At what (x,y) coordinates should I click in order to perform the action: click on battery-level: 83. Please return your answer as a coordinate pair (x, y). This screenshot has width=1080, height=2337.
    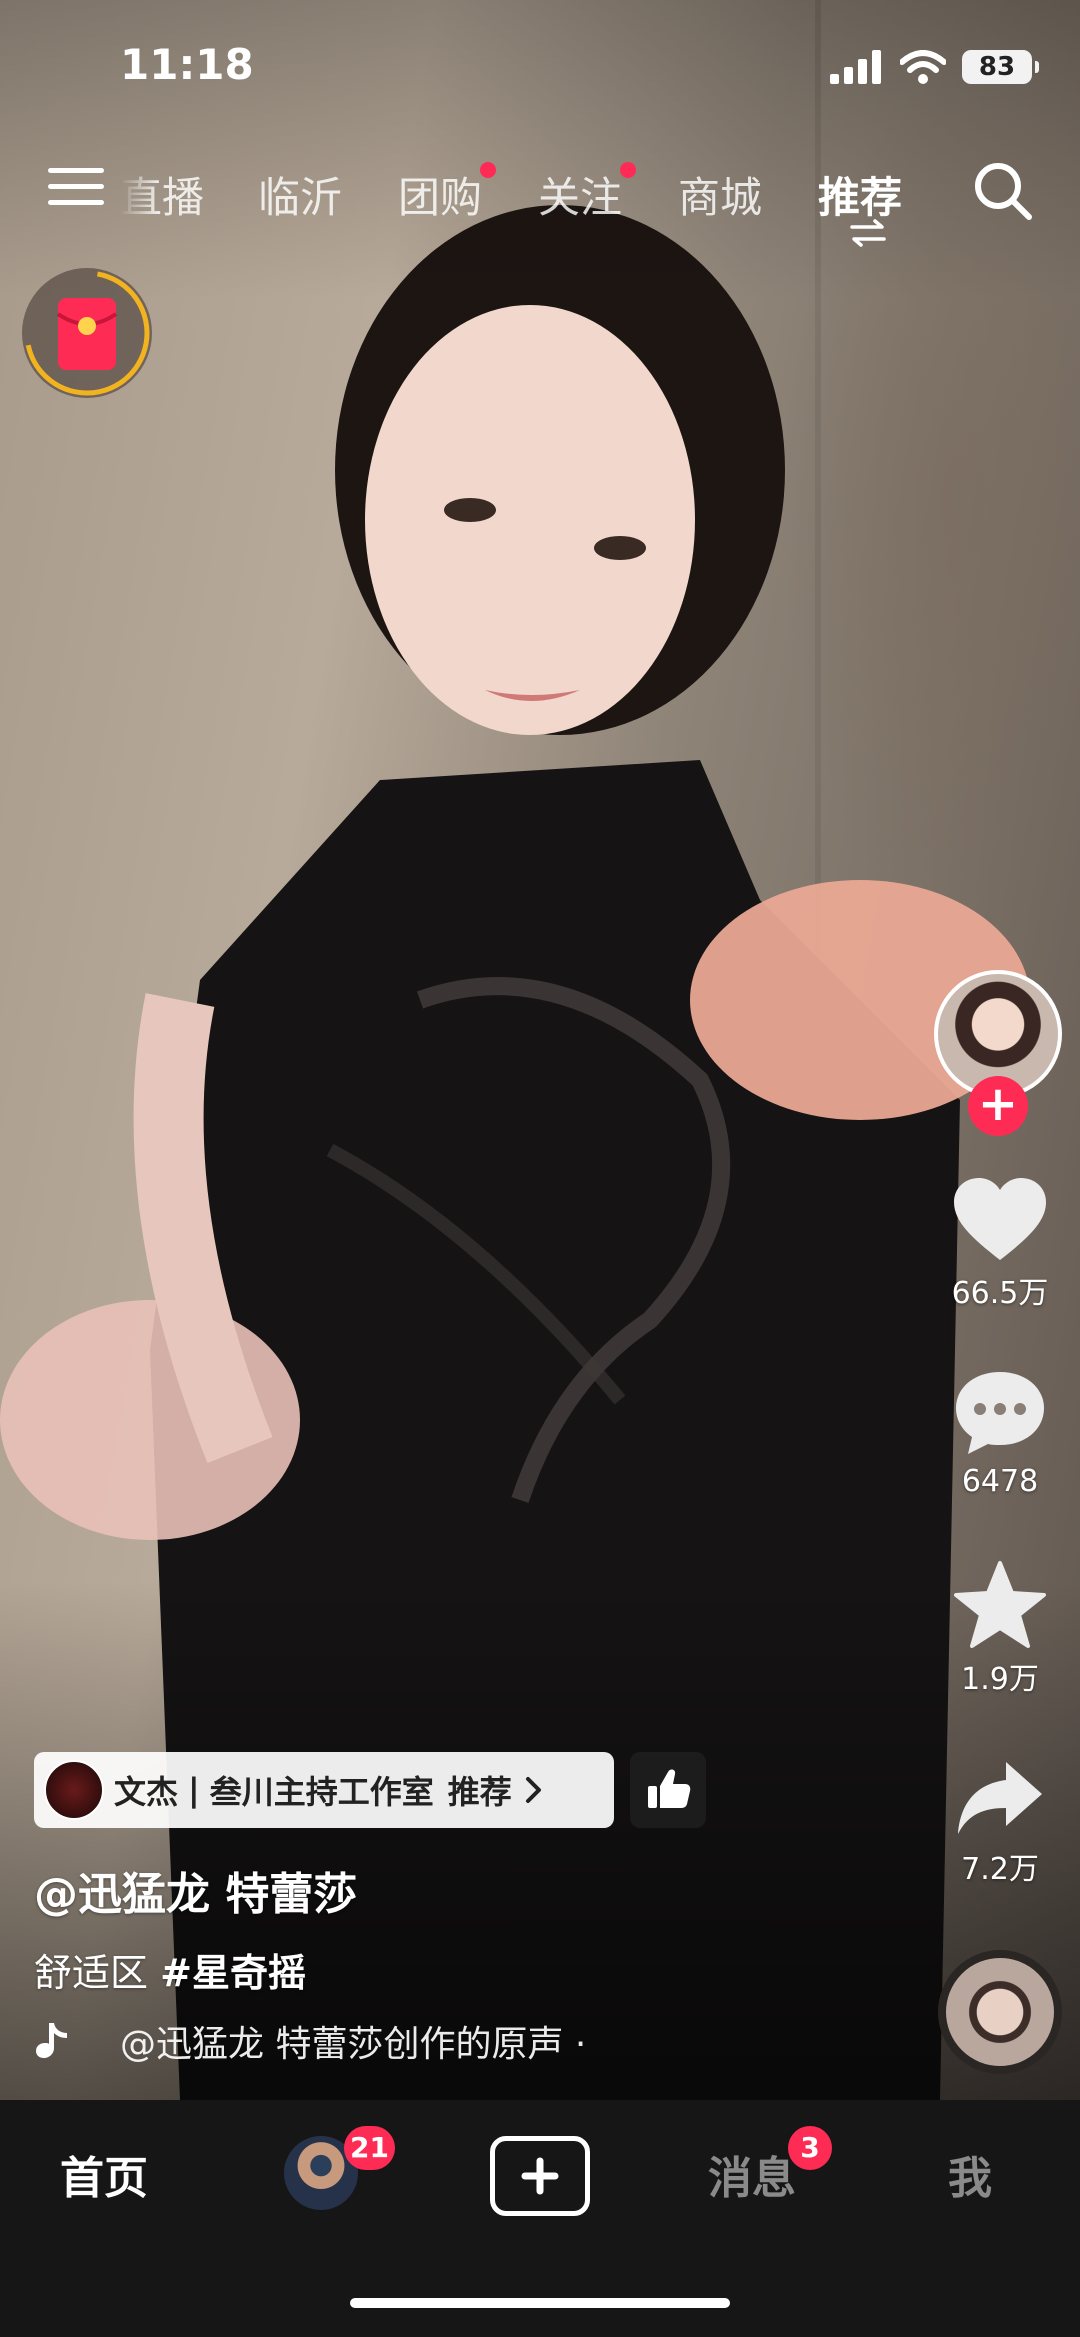
    Looking at the image, I should click on (997, 67).